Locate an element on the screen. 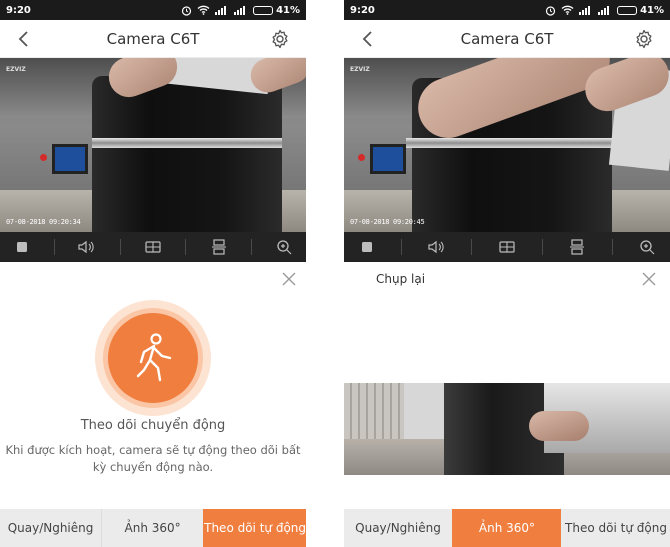 This screenshot has height=547, width=670. live-video-view: EZVIZ 07-08-2018 09:20:34 is located at coordinates (153, 145).